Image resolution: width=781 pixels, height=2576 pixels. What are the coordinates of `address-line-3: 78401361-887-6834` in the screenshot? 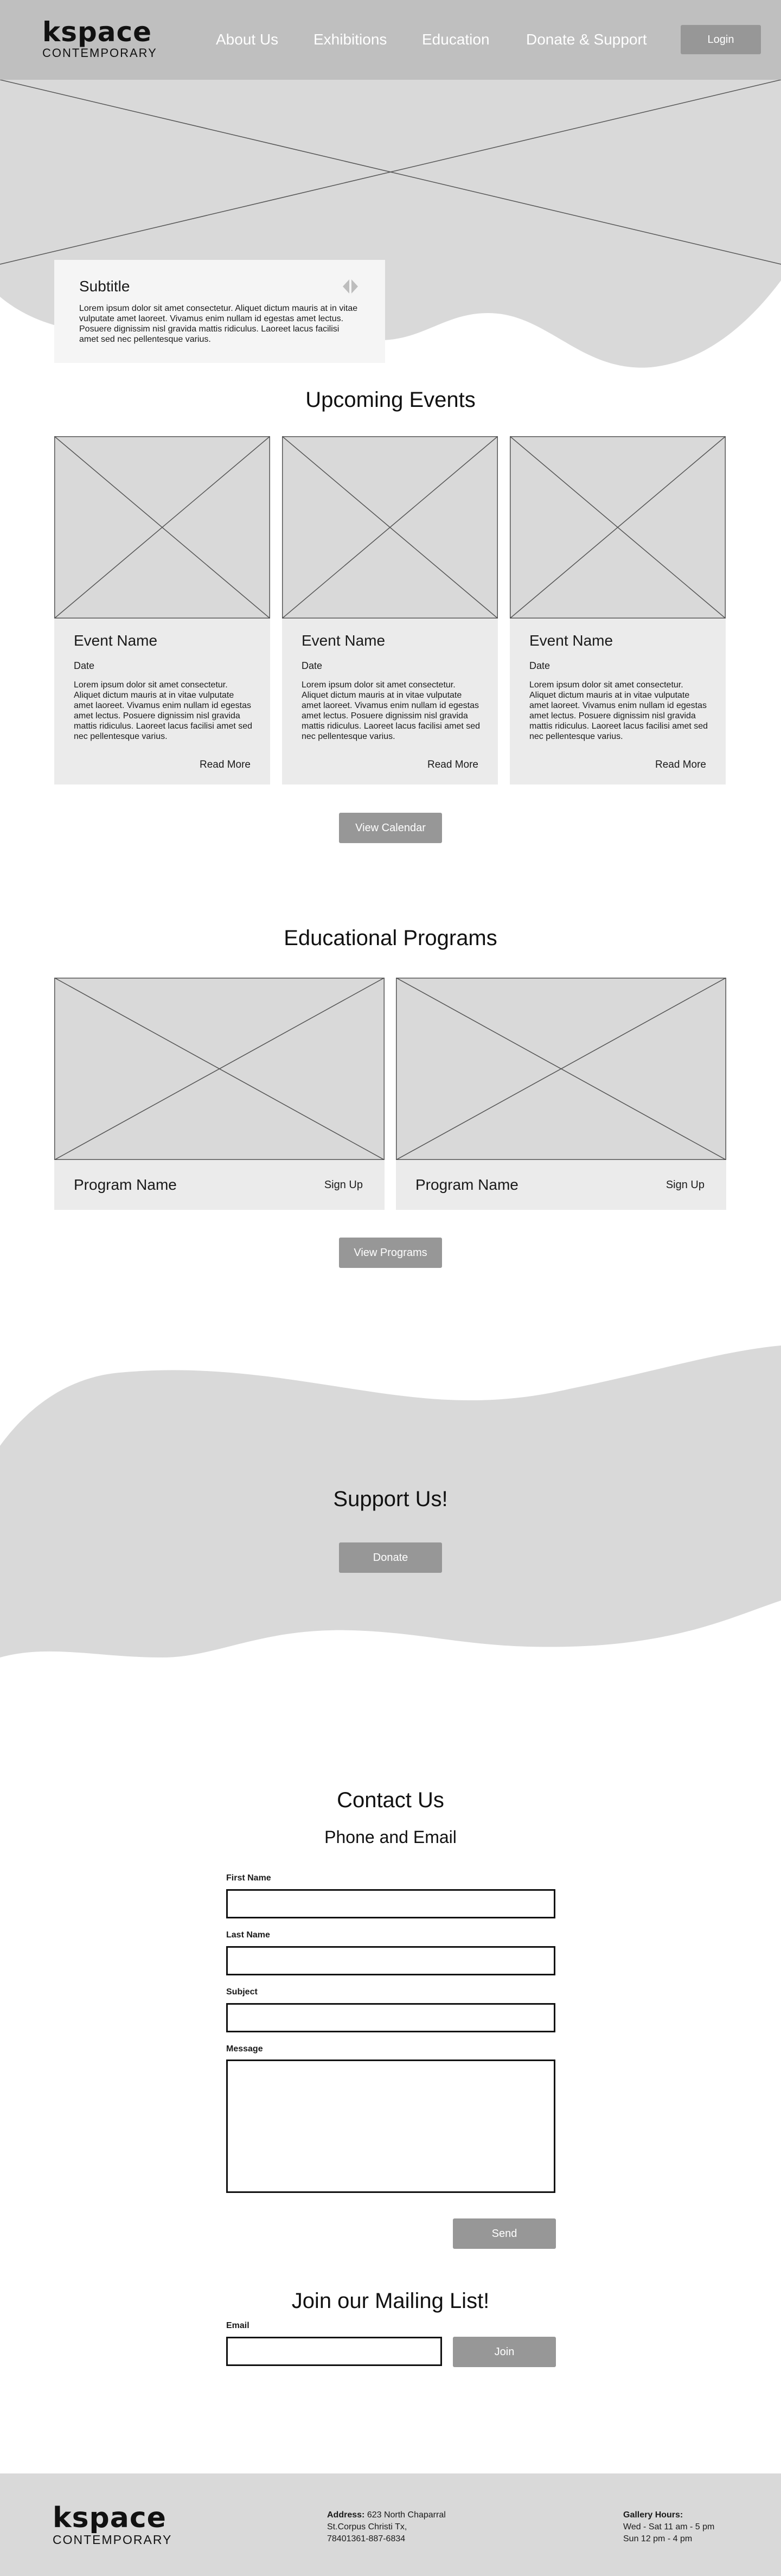 It's located at (366, 2538).